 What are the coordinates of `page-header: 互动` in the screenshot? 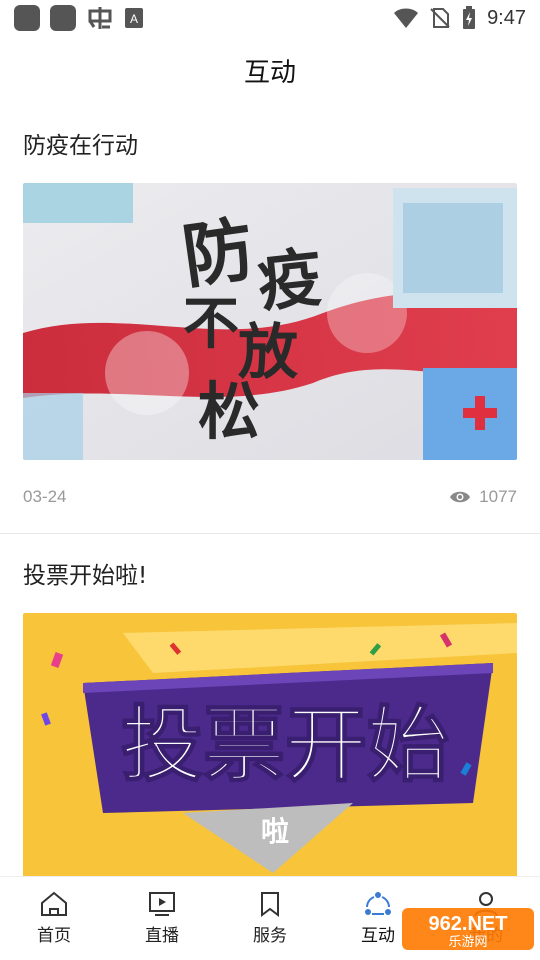 It's located at (270, 70).